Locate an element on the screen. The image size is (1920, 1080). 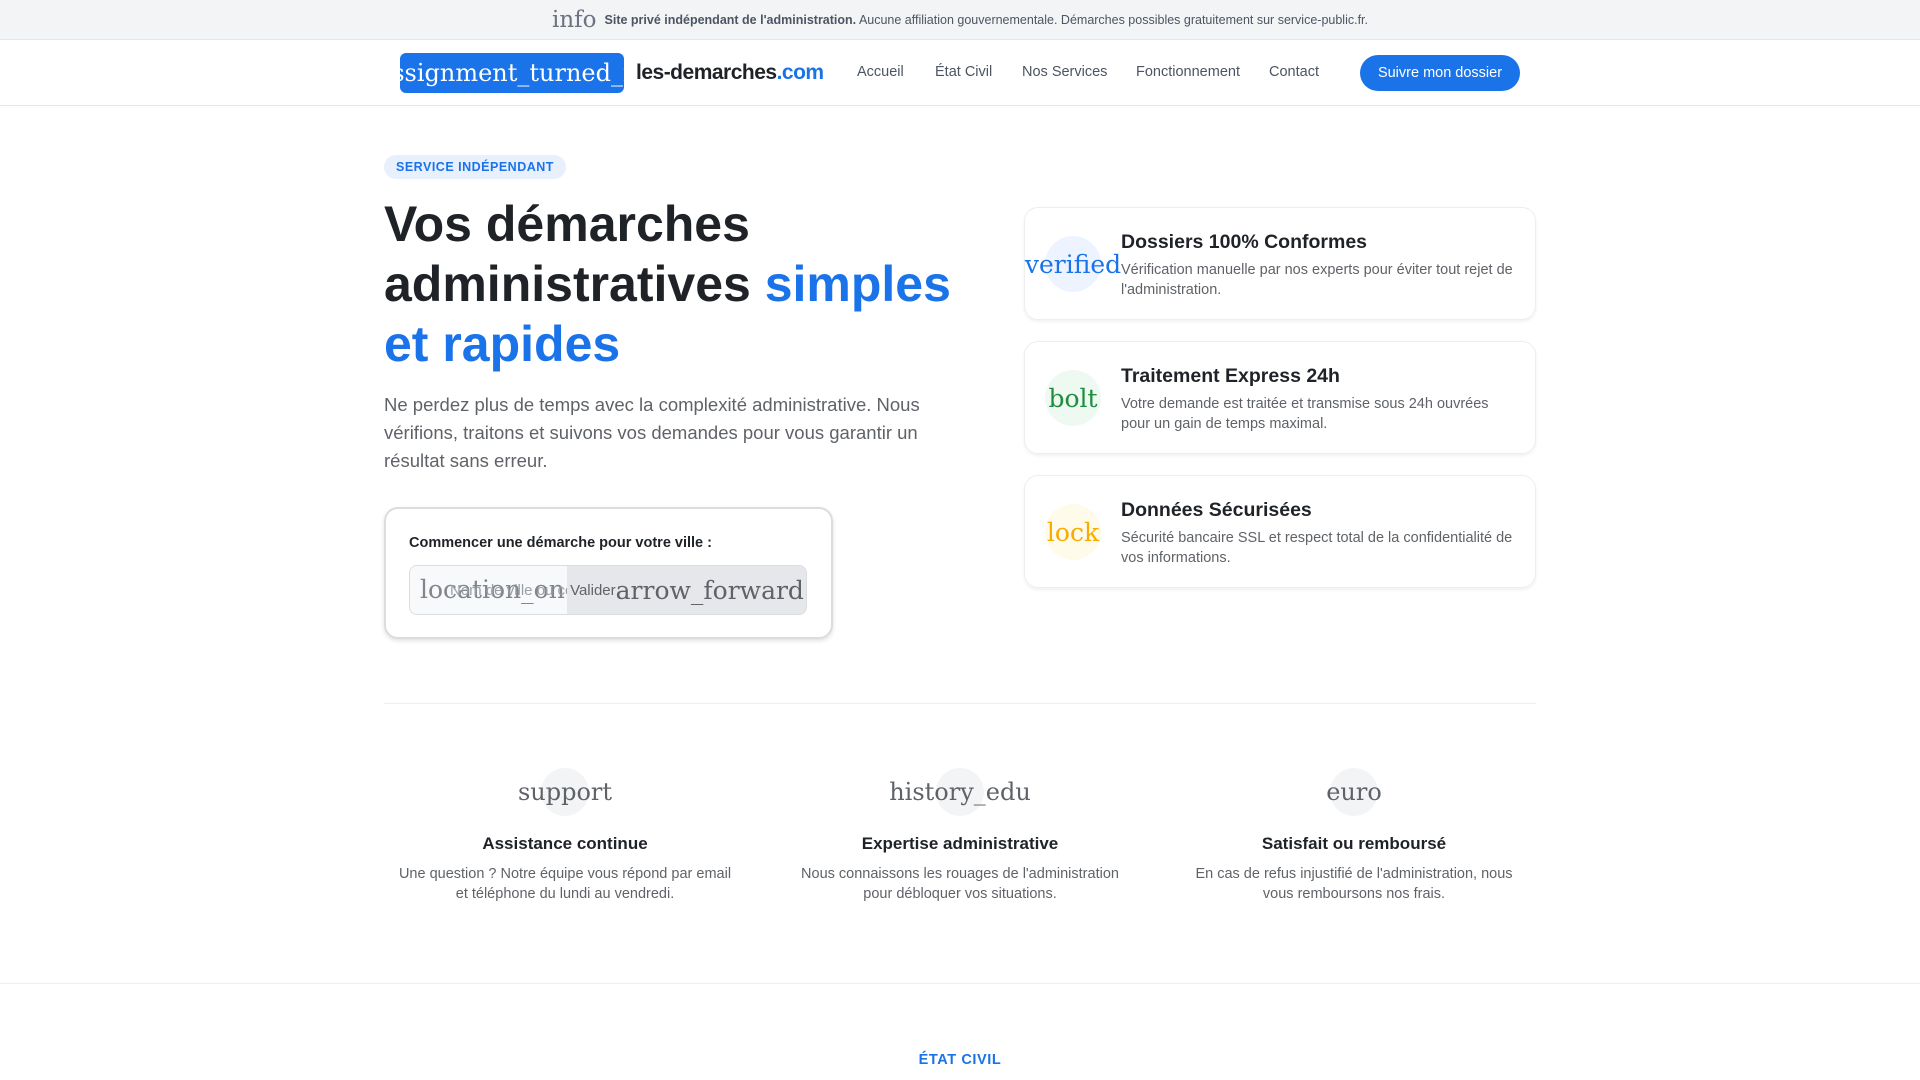
bolt-icon: bolt is located at coordinates (1073, 398).